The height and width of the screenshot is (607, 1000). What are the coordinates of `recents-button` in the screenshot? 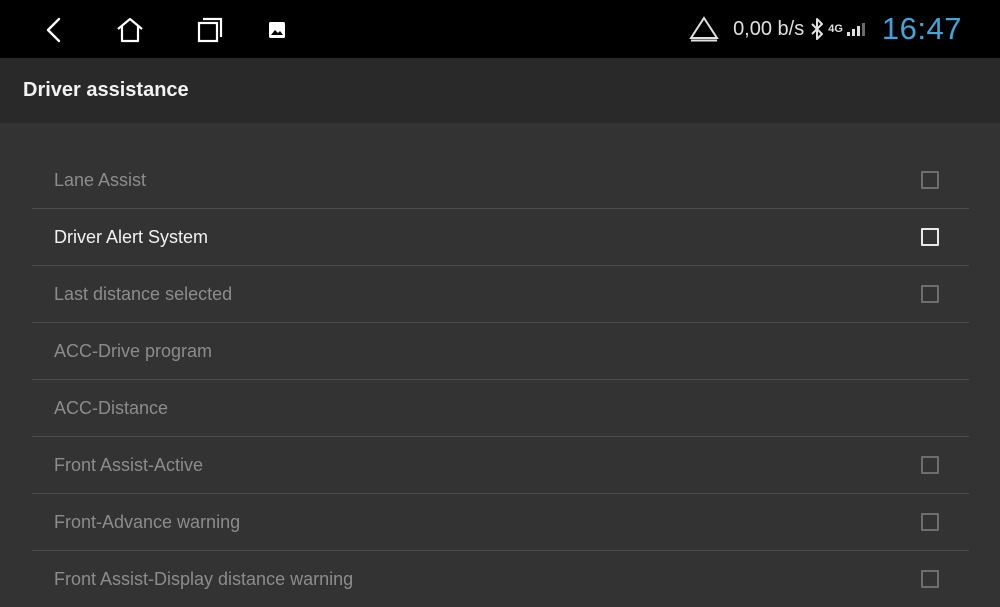 It's located at (209, 30).